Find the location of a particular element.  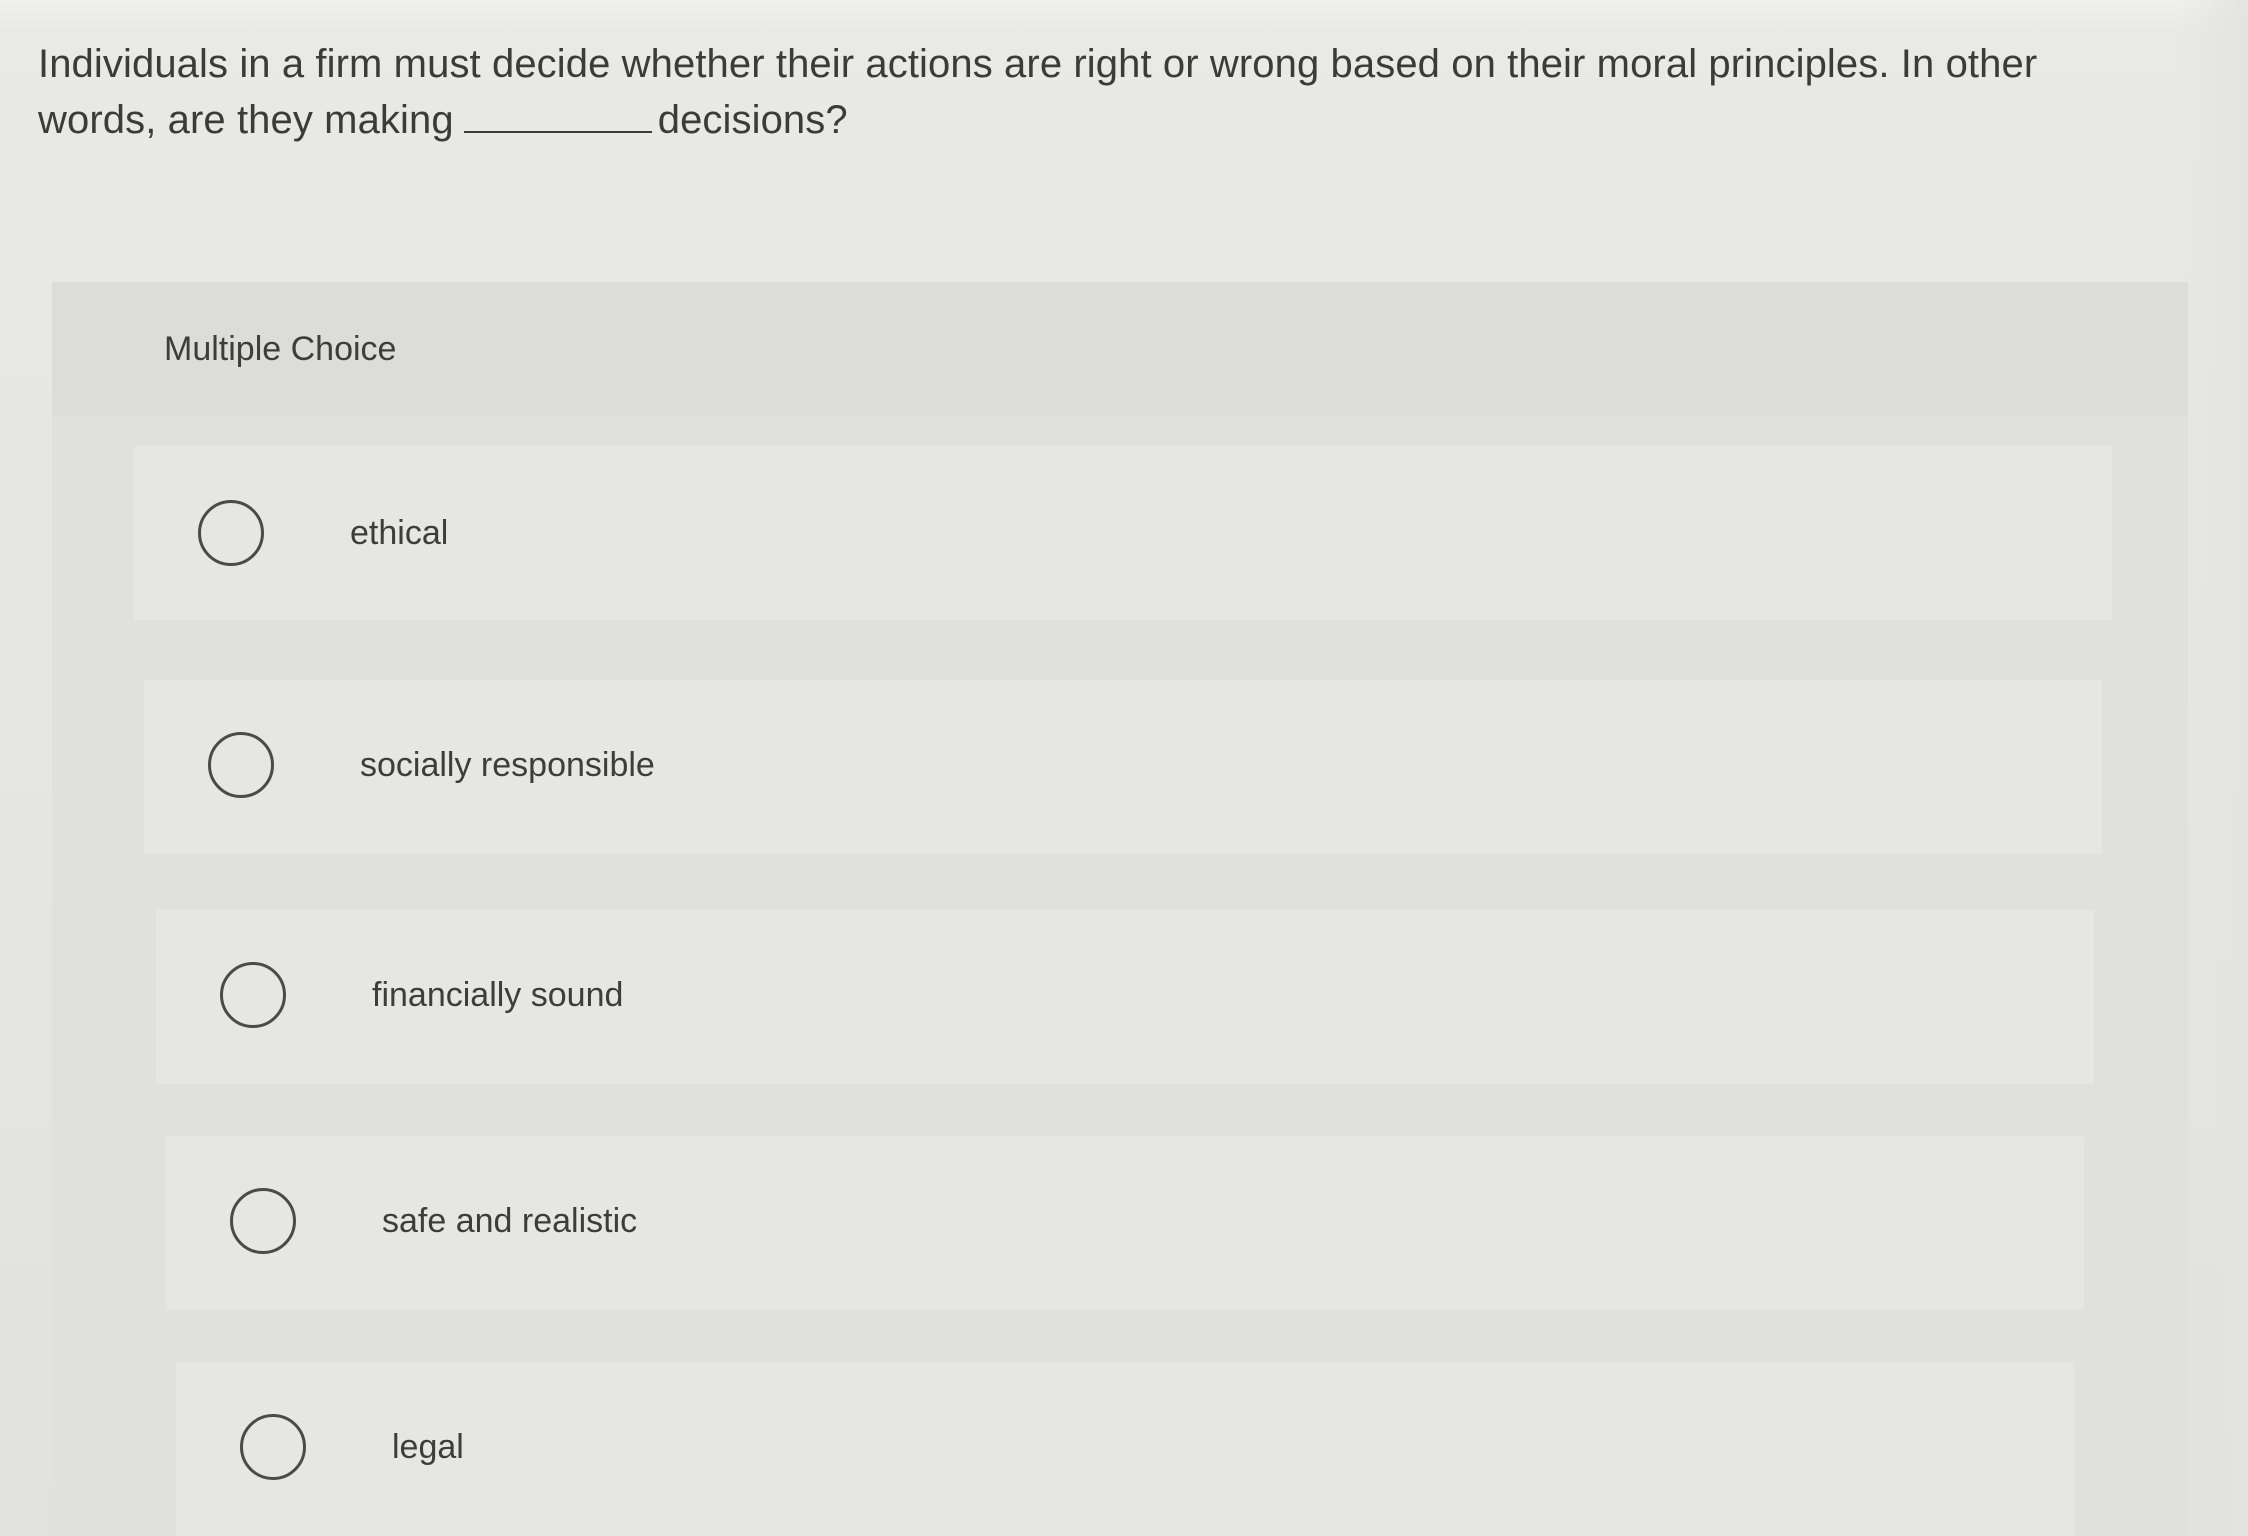

answer-option-safe-and-realistic: safe and realistic is located at coordinates (1125, 1223).